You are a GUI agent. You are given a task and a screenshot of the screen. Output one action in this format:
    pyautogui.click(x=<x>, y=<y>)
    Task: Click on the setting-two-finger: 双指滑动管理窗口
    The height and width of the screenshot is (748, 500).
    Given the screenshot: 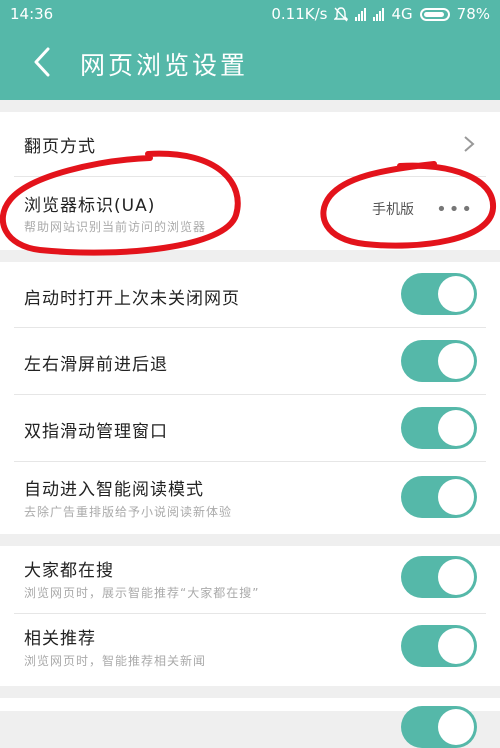 What is the action you would take?
    pyautogui.click(x=250, y=428)
    